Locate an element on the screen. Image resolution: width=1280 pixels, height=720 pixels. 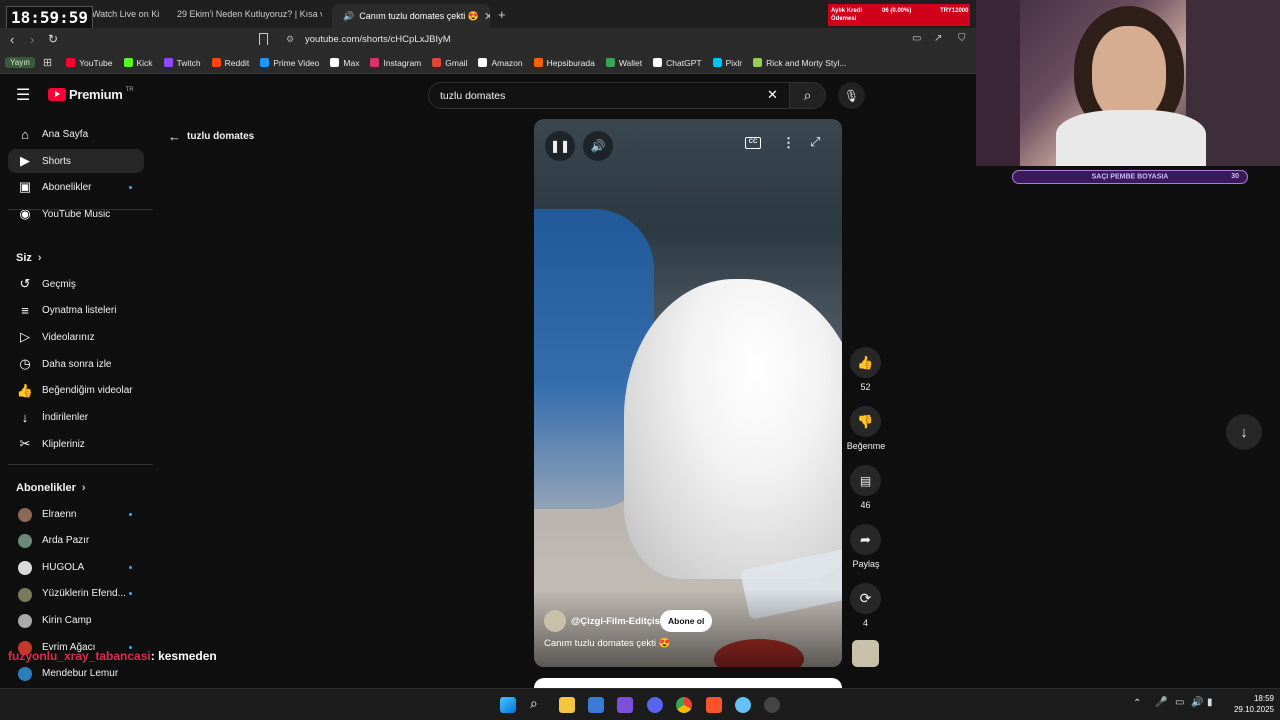
store-icon is located at coordinates (596, 705).